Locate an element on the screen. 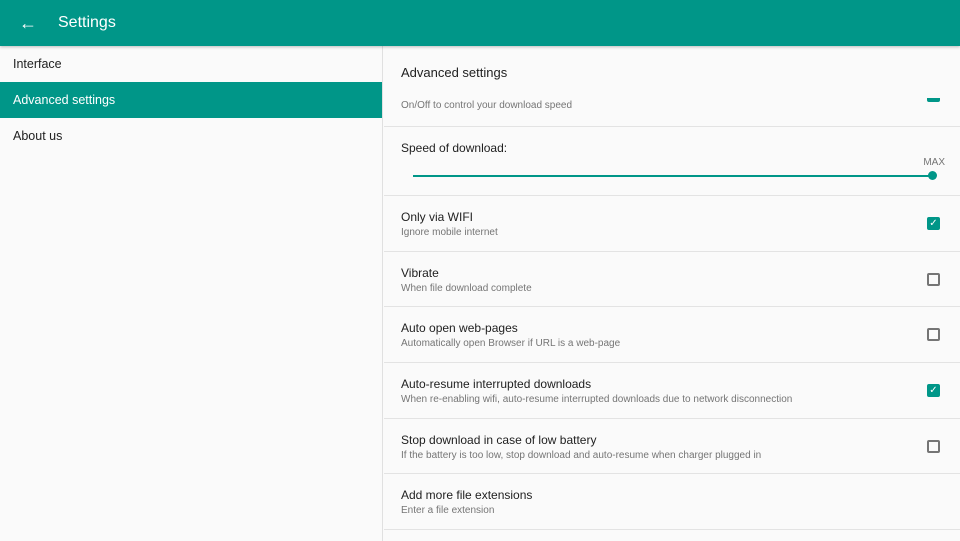 This screenshot has height=541, width=960. sidebar-item-interface: Interface is located at coordinates (191, 64).